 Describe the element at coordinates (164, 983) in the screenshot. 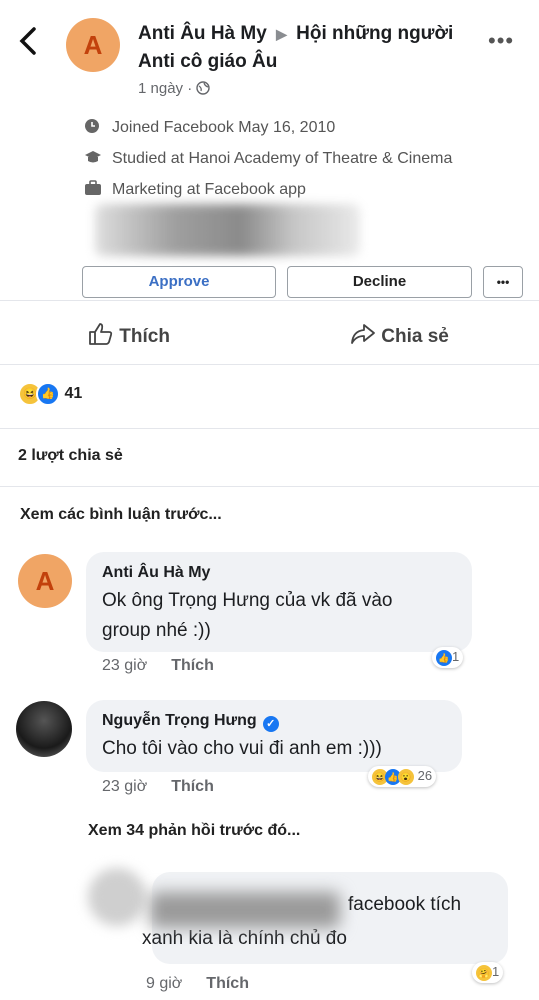

I see `reply-time: 9 giờ` at that location.